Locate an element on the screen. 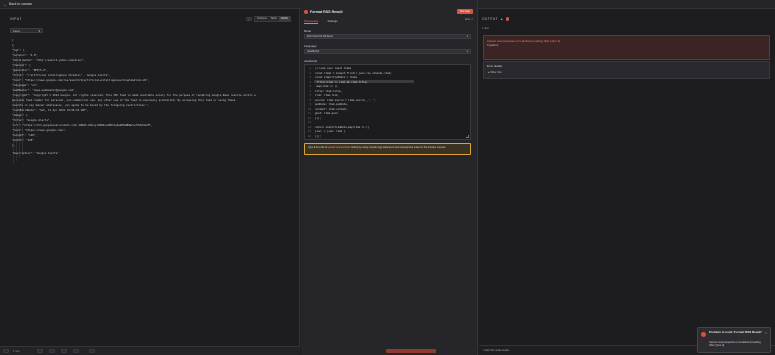 This screenshot has width=775, height=355. output-header: OUTPUT ▲ is located at coordinates (496, 19).